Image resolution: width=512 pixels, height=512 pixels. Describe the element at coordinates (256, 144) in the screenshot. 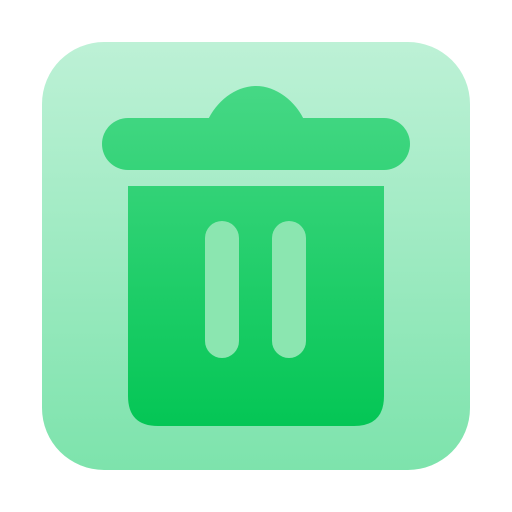

I see `trash-lid` at that location.